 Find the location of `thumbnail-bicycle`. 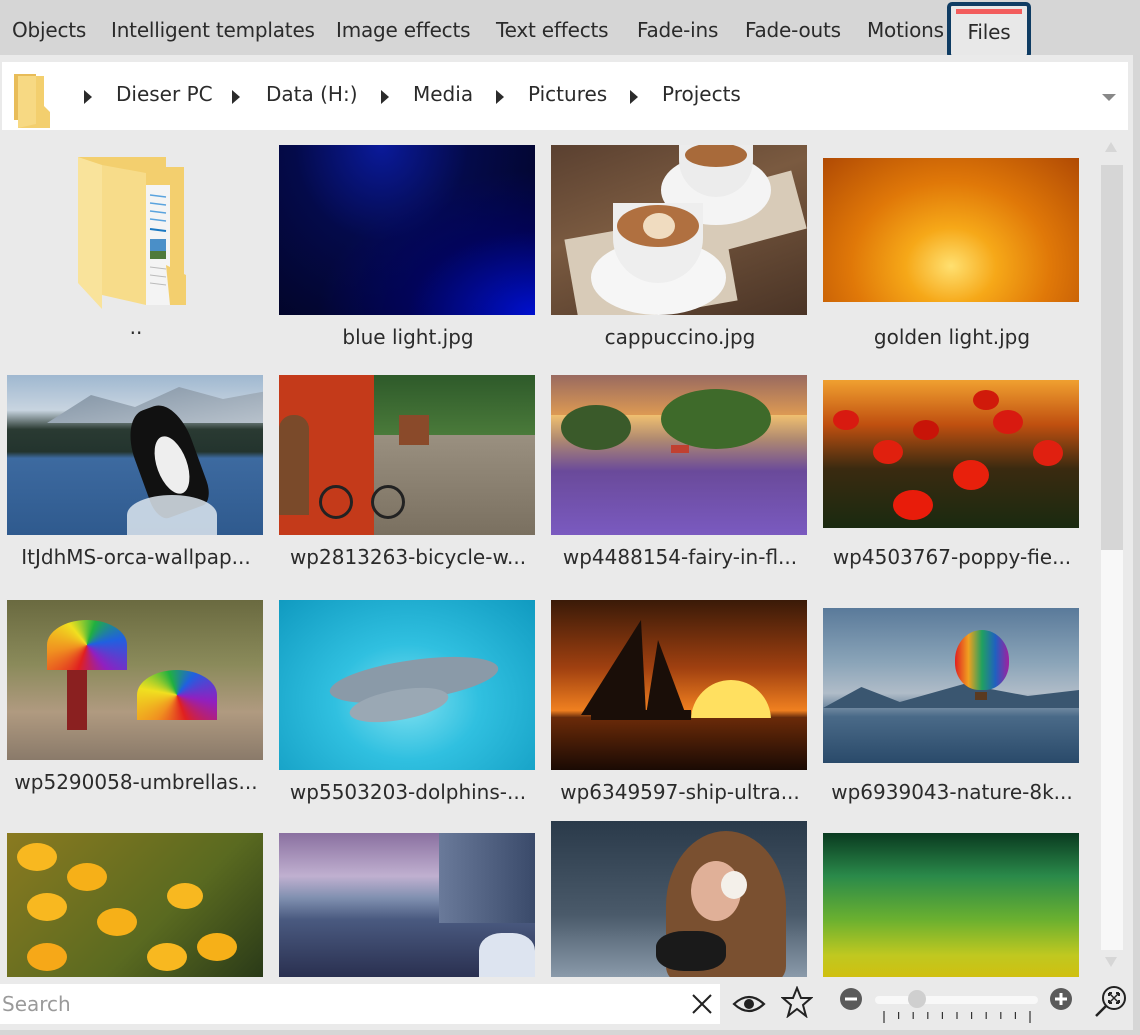

thumbnail-bicycle is located at coordinates (407, 455).